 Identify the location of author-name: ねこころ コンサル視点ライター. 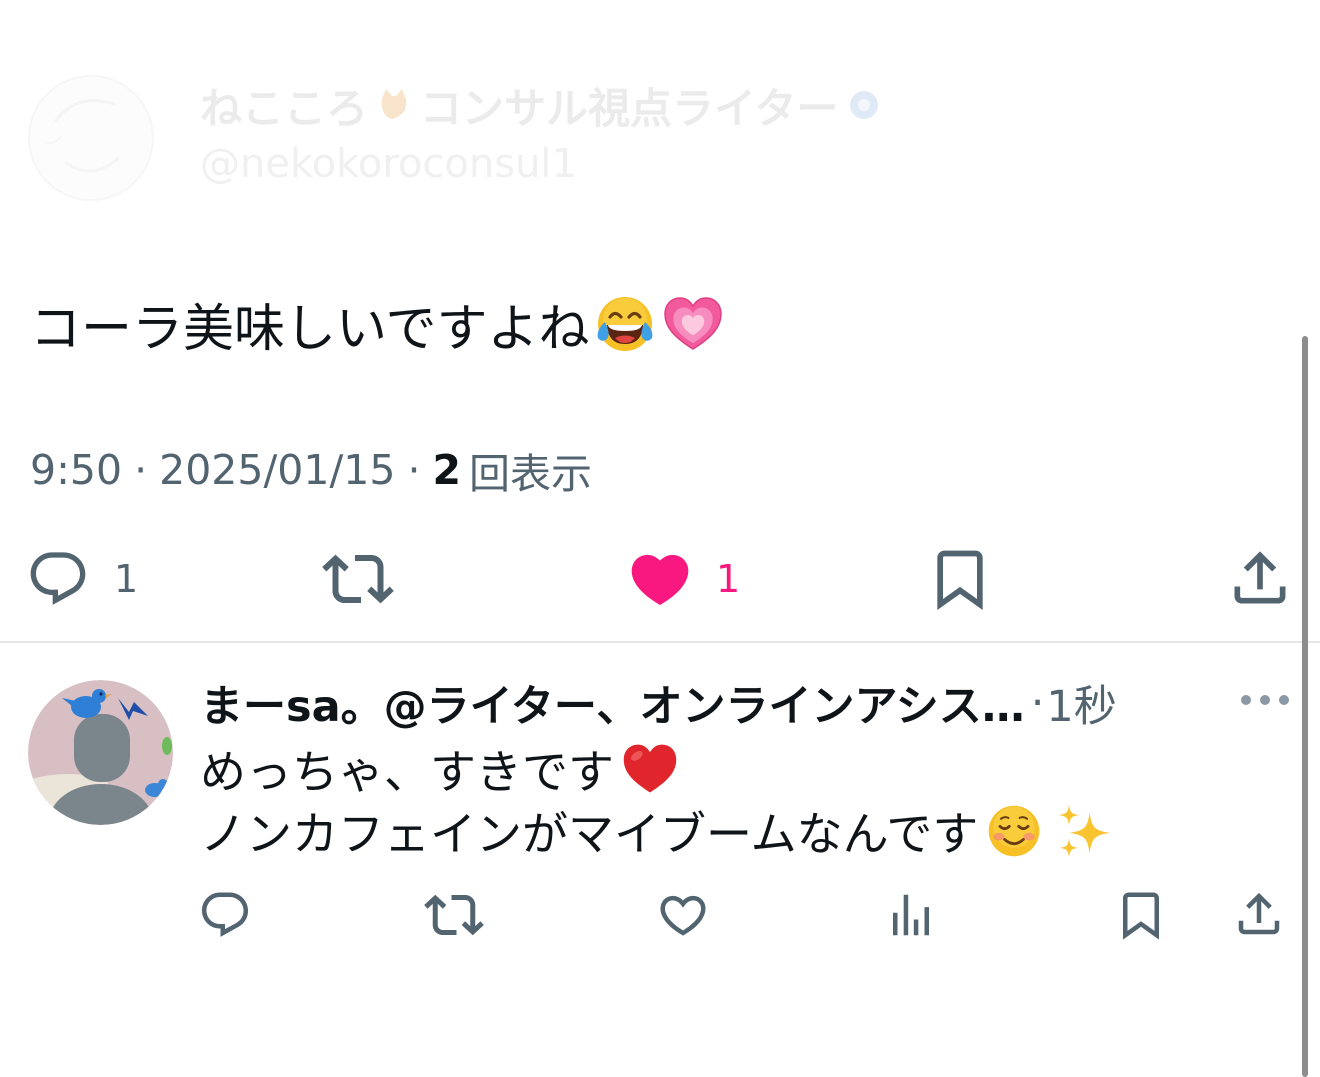
(545, 105).